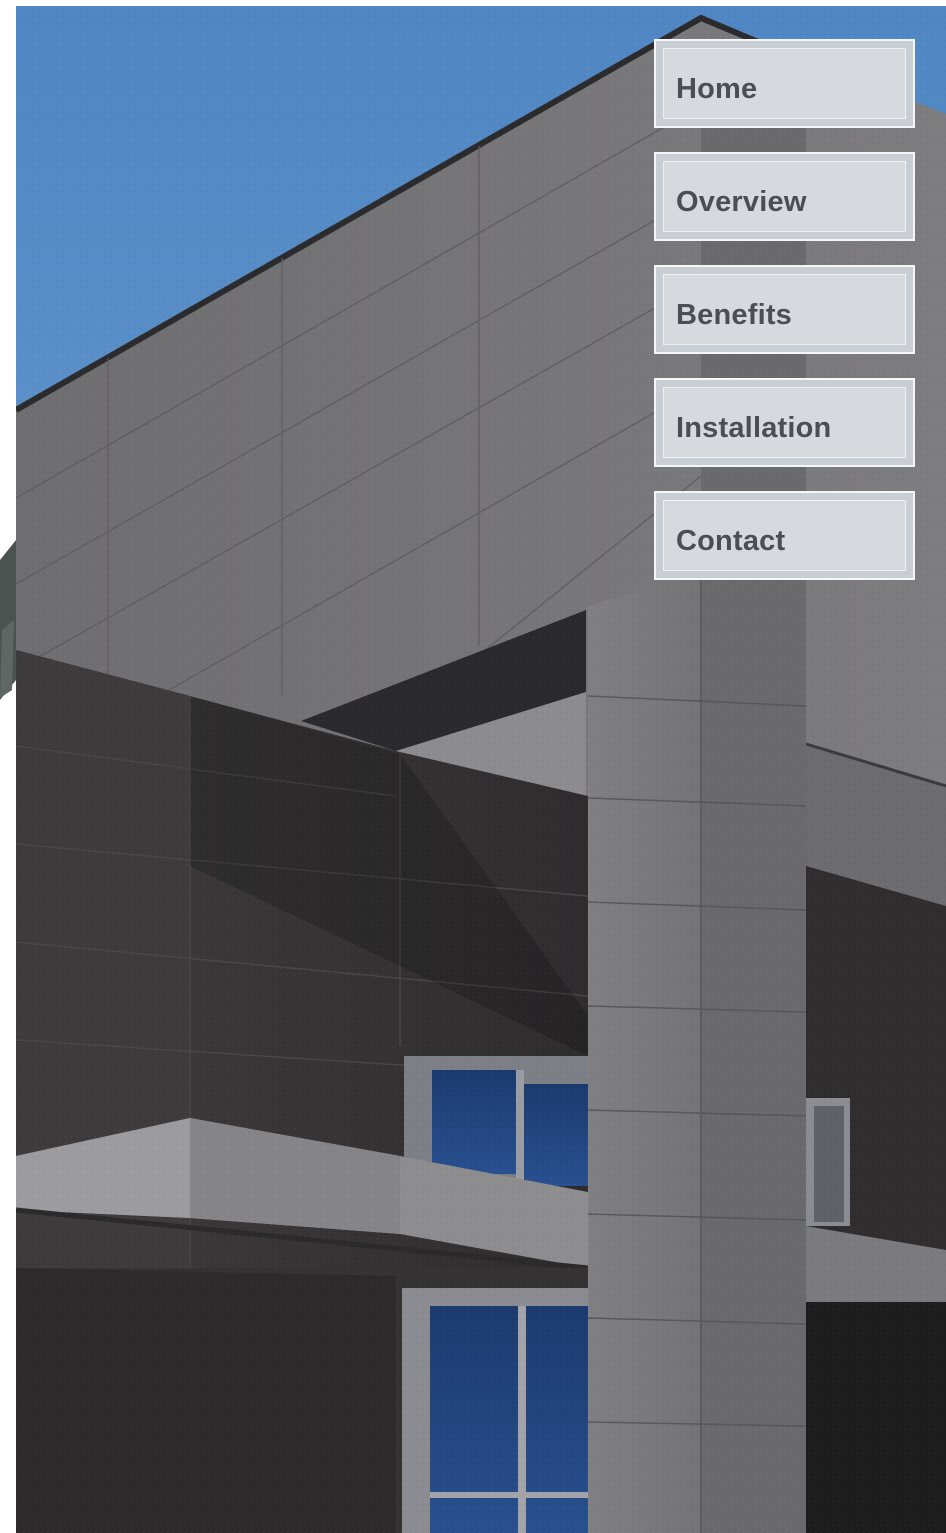  What do you see at coordinates (8, 620) in the screenshot?
I see `adjacent-image-sliver` at bounding box center [8, 620].